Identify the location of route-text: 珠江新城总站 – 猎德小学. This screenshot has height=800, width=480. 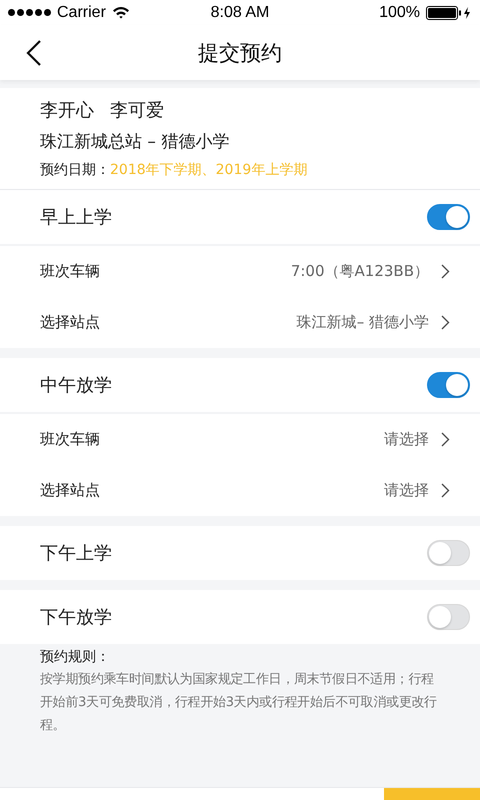
(135, 142).